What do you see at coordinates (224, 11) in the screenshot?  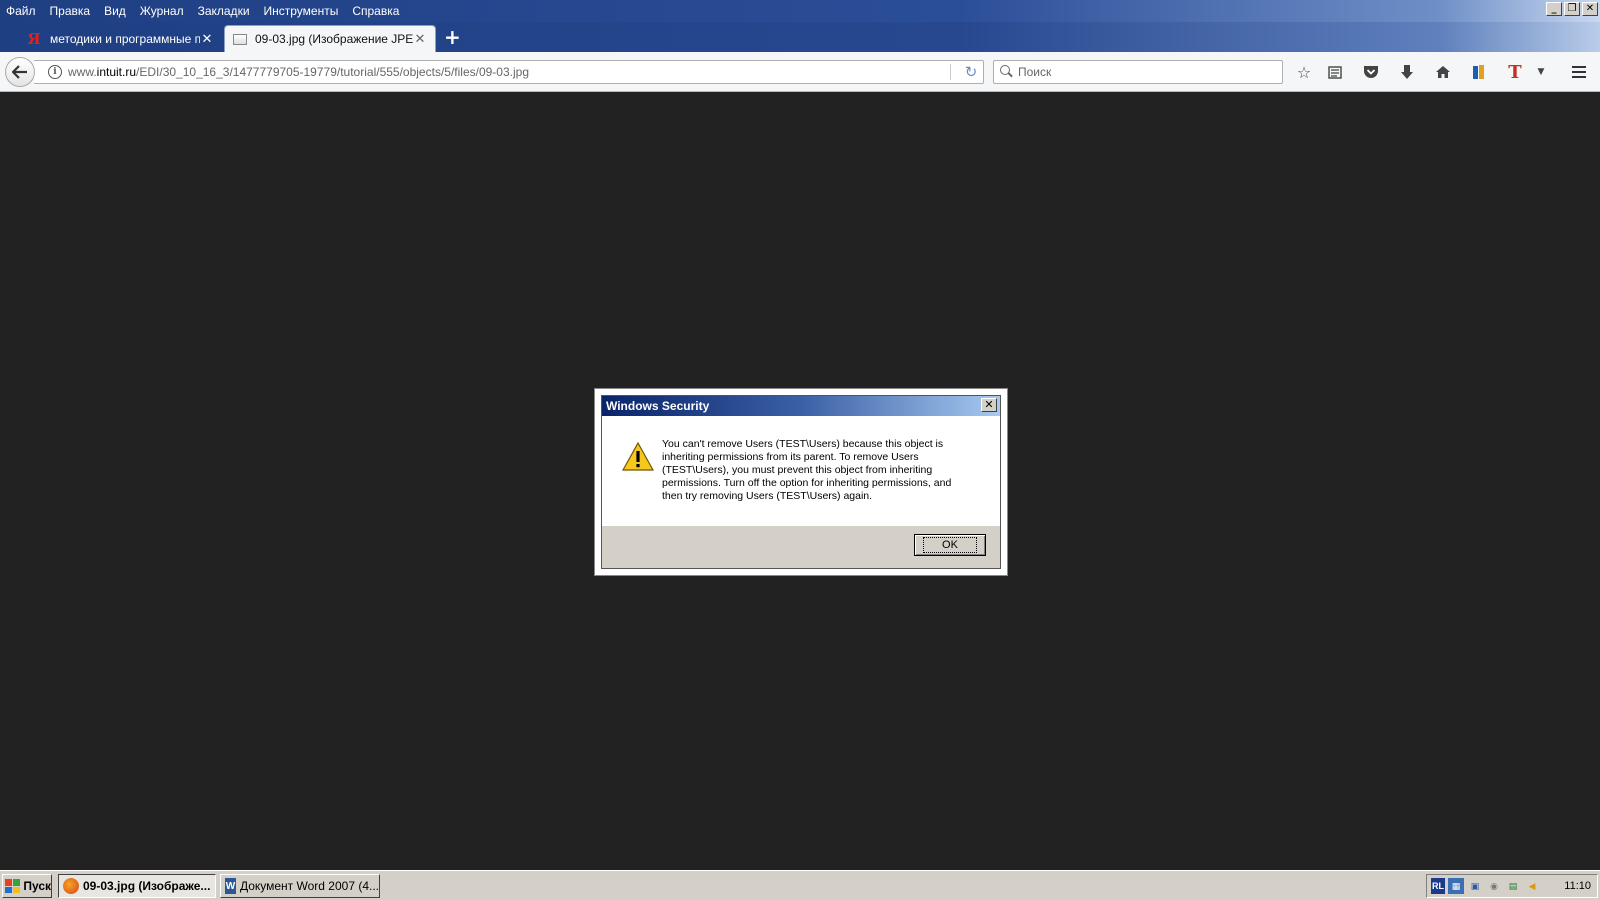 I see `menu-bookmarks: Закладки` at bounding box center [224, 11].